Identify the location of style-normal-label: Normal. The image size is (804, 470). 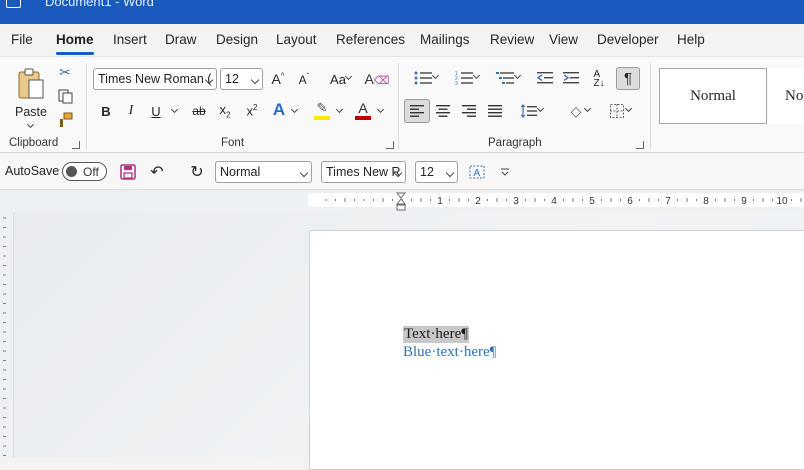
(713, 95).